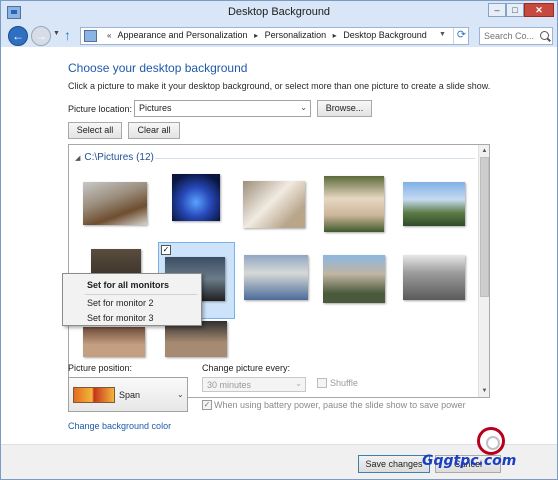 This screenshot has height=480, width=558. What do you see at coordinates (394, 464) in the screenshot?
I see `save-changes-button: Save changes` at bounding box center [394, 464].